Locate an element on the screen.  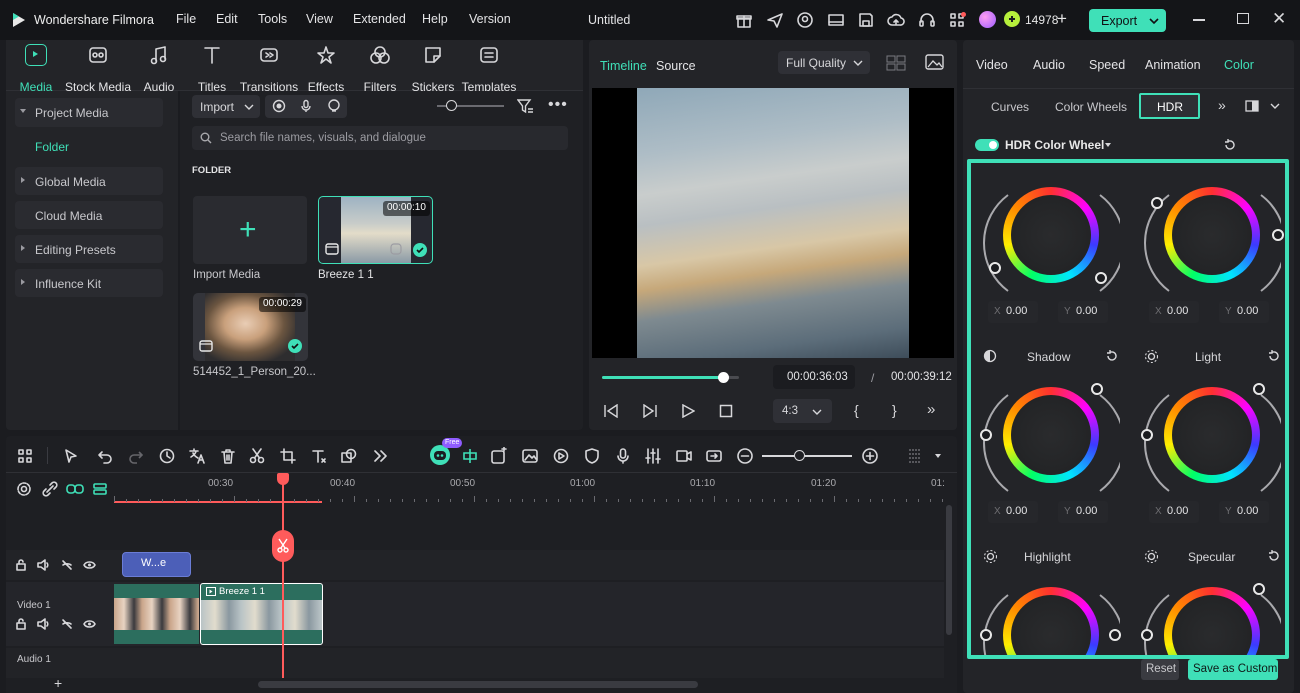
audio-mixer-icon is located at coordinates (653, 456).